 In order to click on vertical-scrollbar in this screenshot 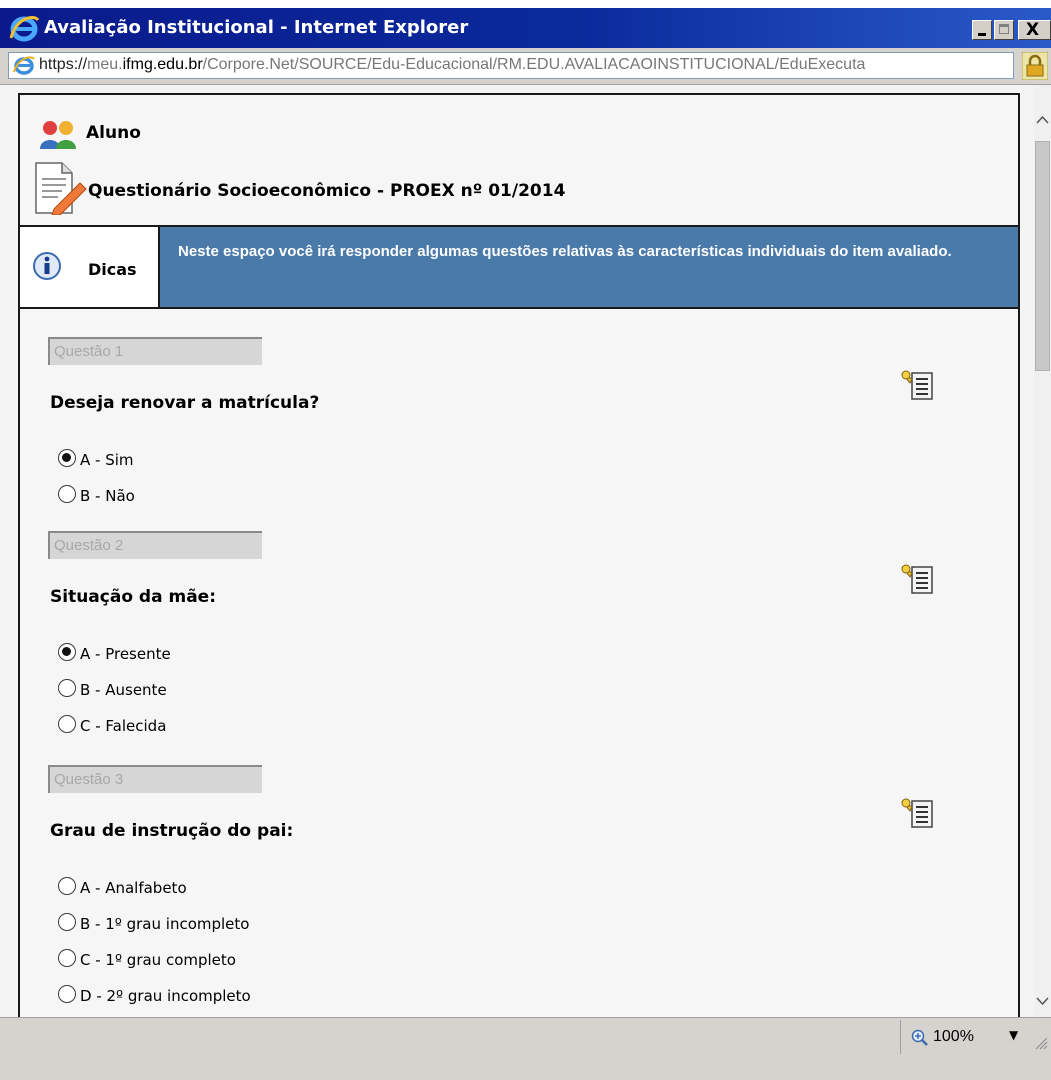, I will do `click(1042, 551)`.